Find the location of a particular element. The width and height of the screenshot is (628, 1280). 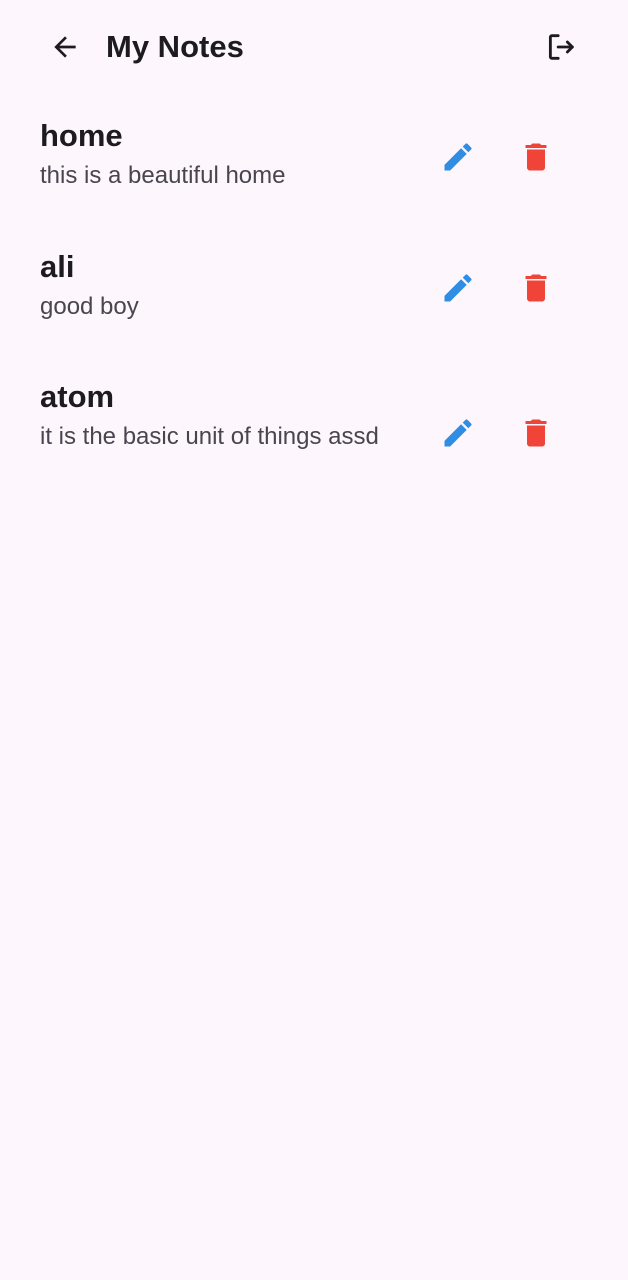

note-body: this is a beautiful home is located at coordinates (163, 175).